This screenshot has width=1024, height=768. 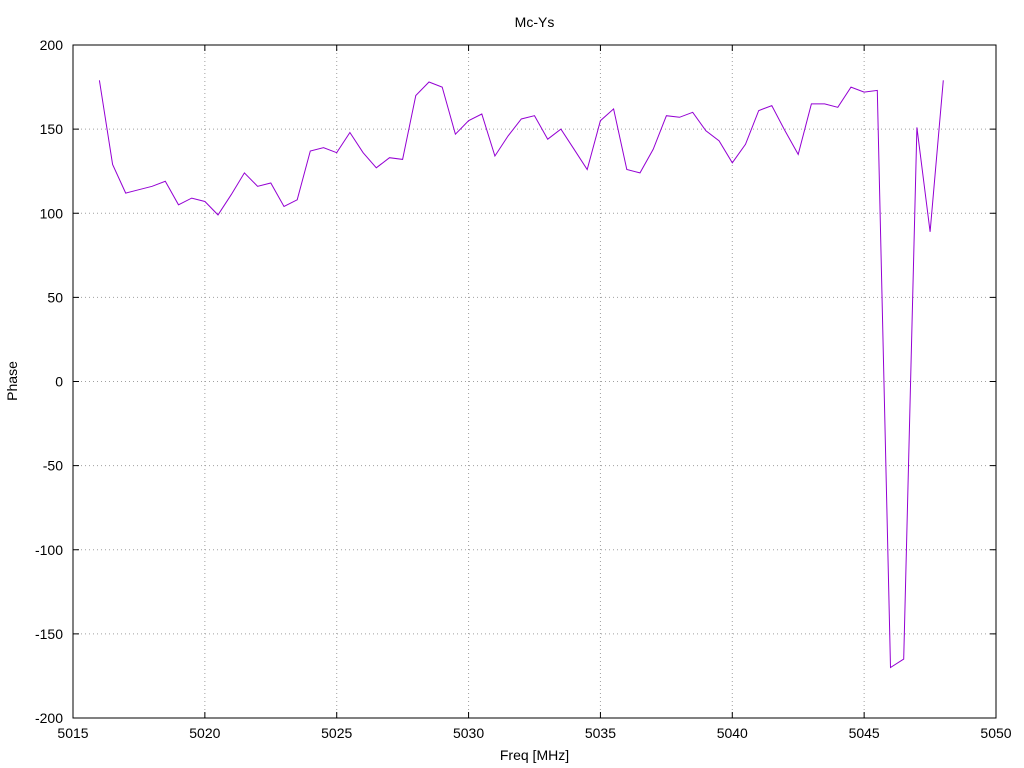 What do you see at coordinates (53, 466) in the screenshot?
I see `y-tick-label: -50` at bounding box center [53, 466].